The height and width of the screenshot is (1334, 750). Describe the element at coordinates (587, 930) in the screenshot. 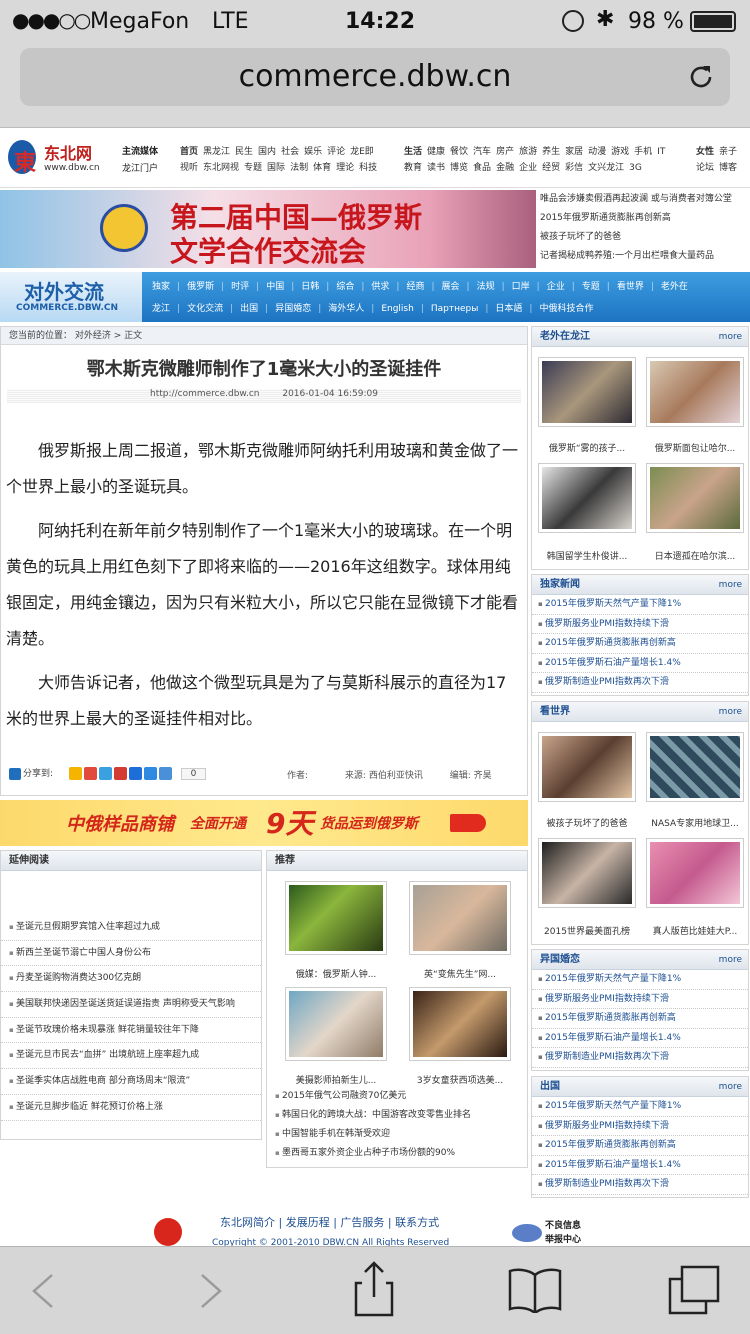

I see `kan-caption-3: 2015世界最美面孔榜` at that location.